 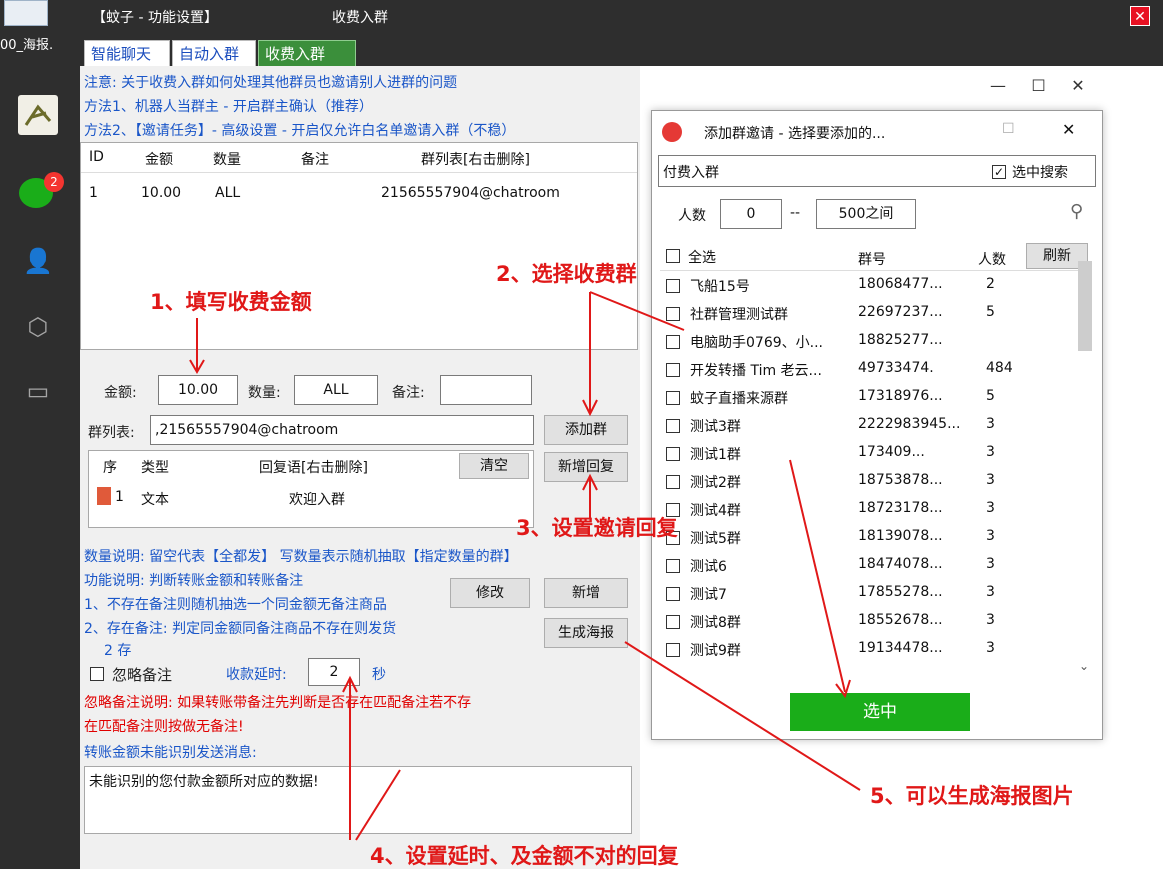 I want to click on arrow-2-right, so click(x=637, y=311).